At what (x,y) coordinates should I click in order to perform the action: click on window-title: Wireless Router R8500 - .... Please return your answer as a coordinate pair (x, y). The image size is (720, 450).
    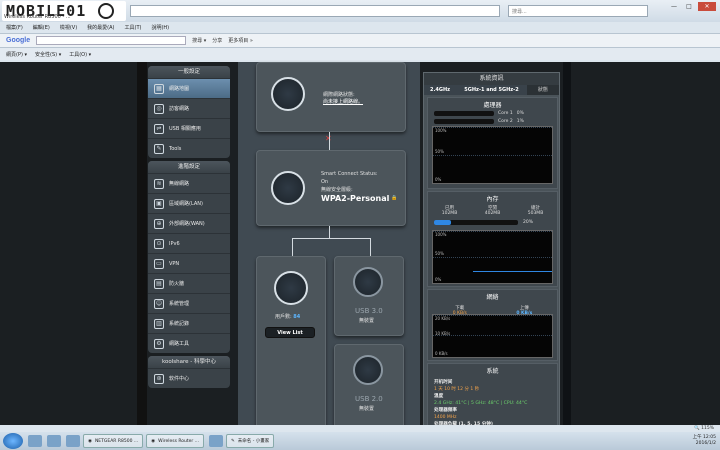
    Looking at the image, I should click on (37, 17).